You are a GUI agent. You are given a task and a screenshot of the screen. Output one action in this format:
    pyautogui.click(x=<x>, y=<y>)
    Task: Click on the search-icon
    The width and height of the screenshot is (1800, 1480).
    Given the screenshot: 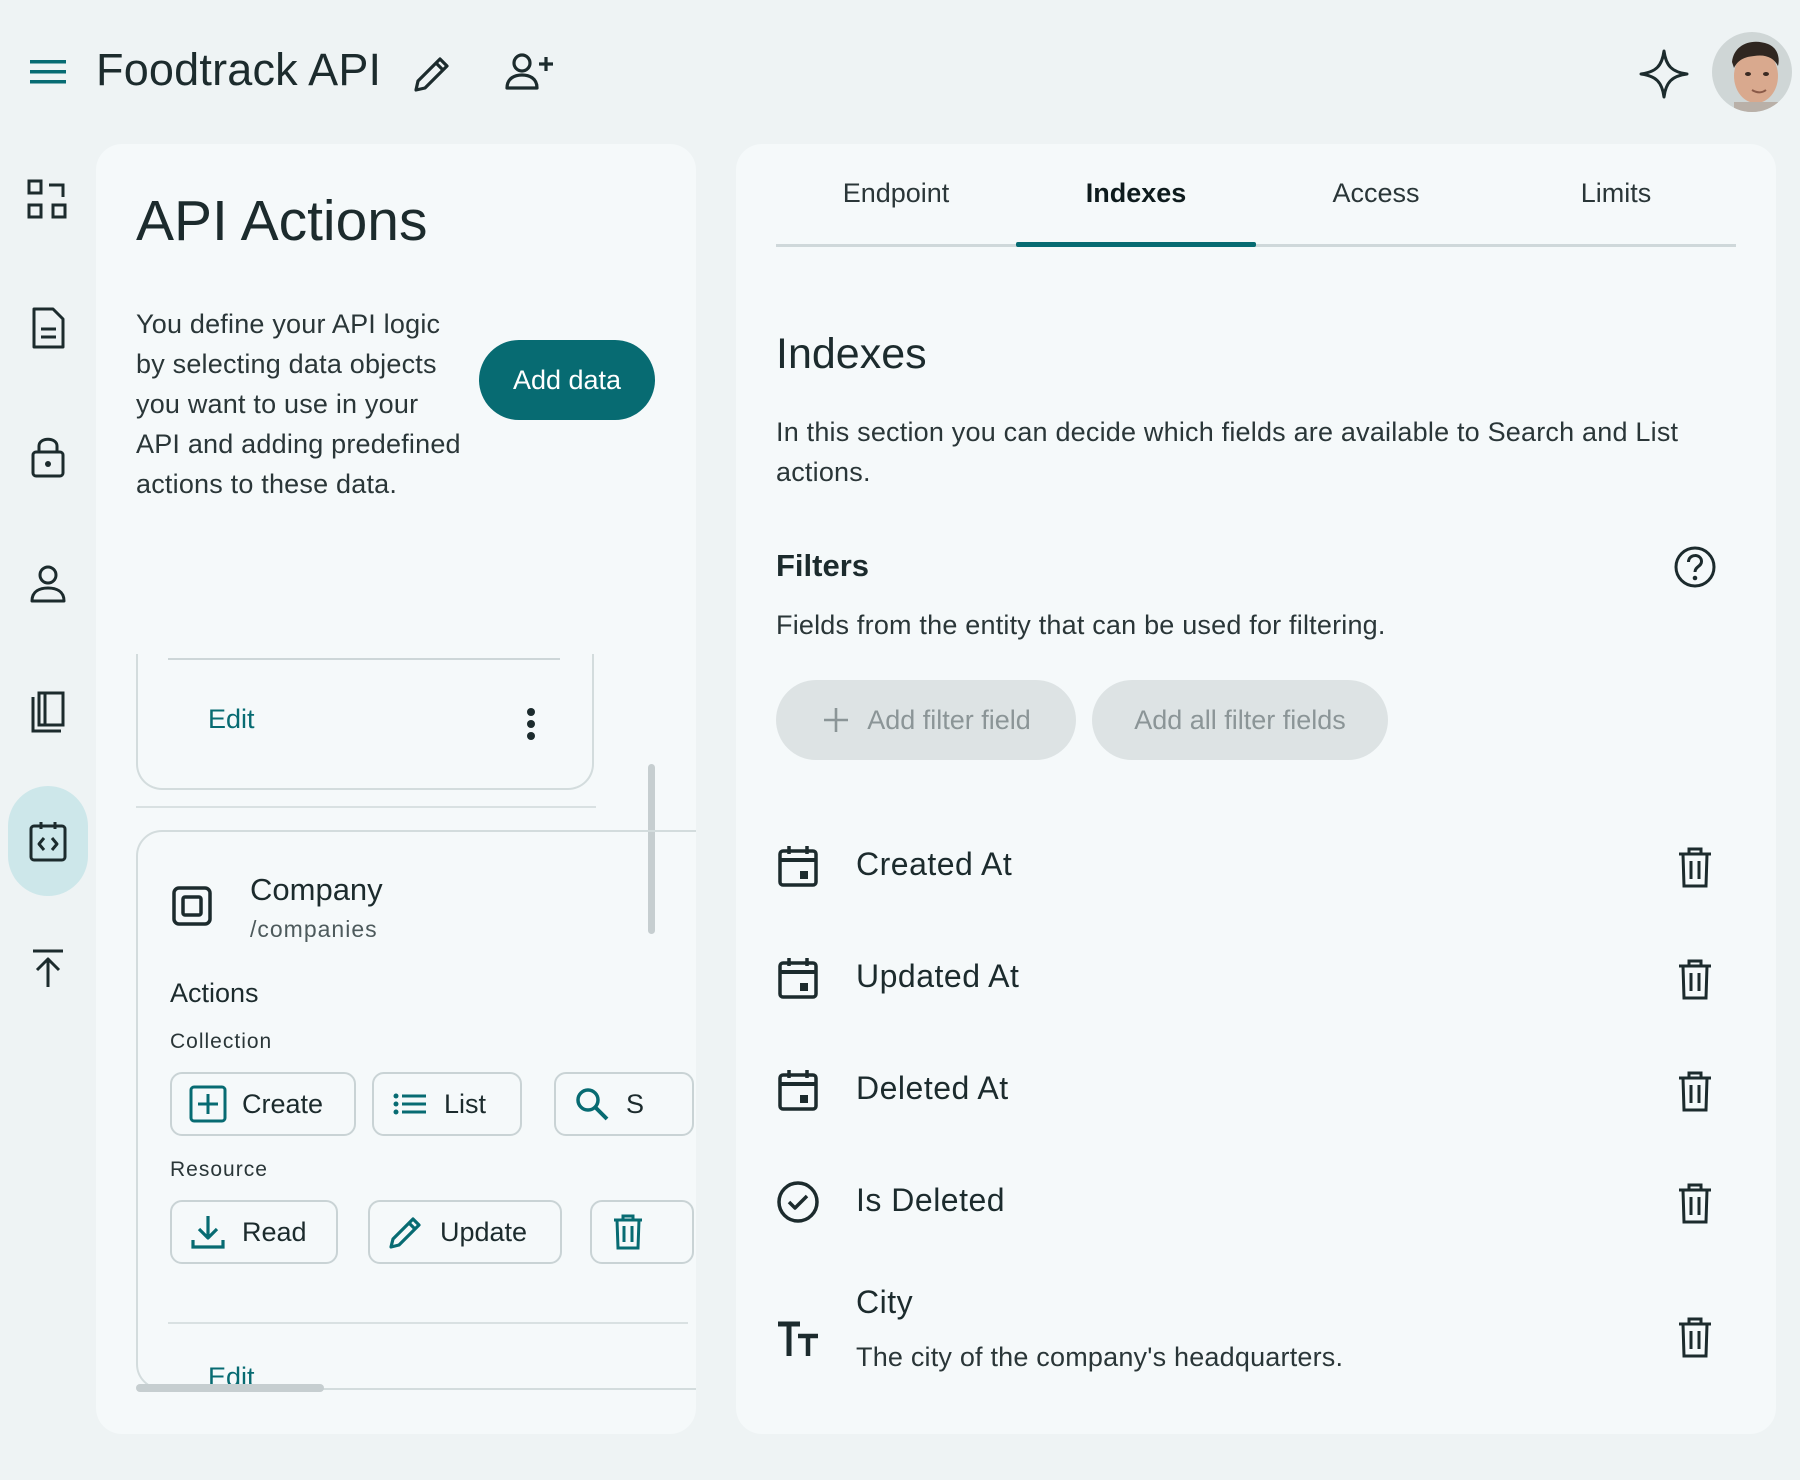 What is the action you would take?
    pyautogui.click(x=592, y=1104)
    